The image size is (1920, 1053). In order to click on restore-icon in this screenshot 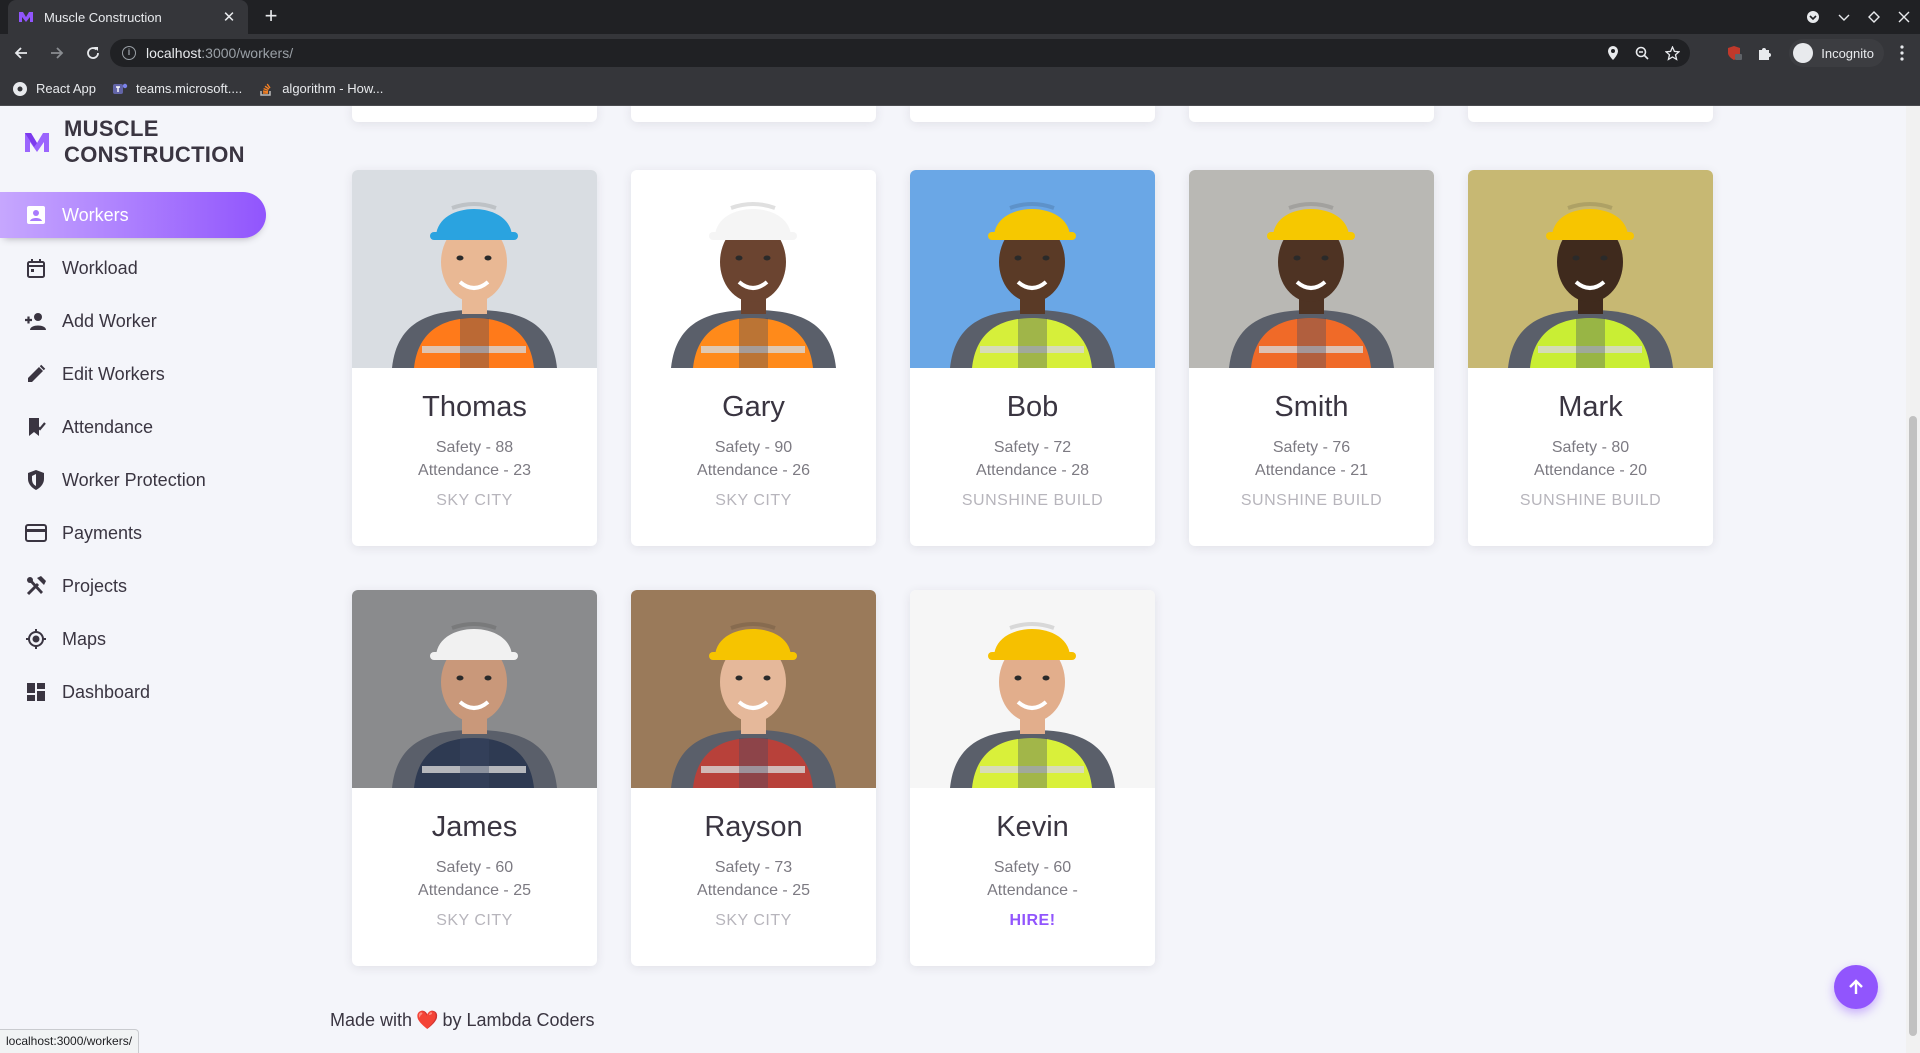, I will do `click(1874, 17)`.